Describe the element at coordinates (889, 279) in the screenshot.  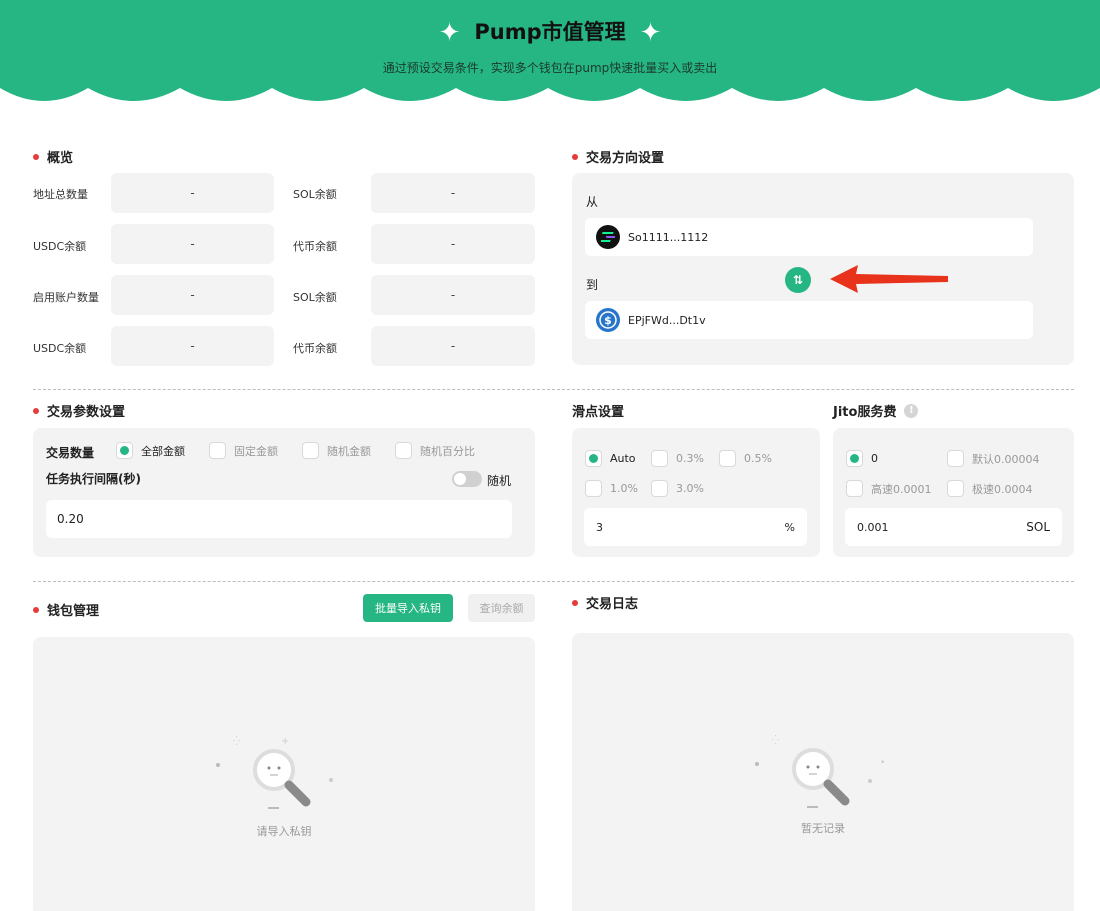
I see `red-arrow-annotation` at that location.